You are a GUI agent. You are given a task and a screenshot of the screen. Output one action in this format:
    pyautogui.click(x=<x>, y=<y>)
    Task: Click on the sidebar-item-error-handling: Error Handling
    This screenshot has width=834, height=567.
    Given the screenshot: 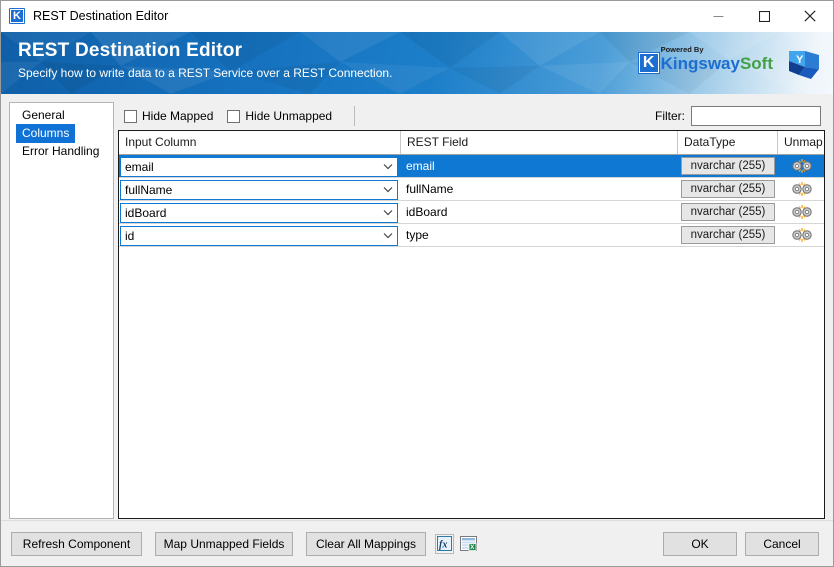 What is the action you would take?
    pyautogui.click(x=61, y=151)
    